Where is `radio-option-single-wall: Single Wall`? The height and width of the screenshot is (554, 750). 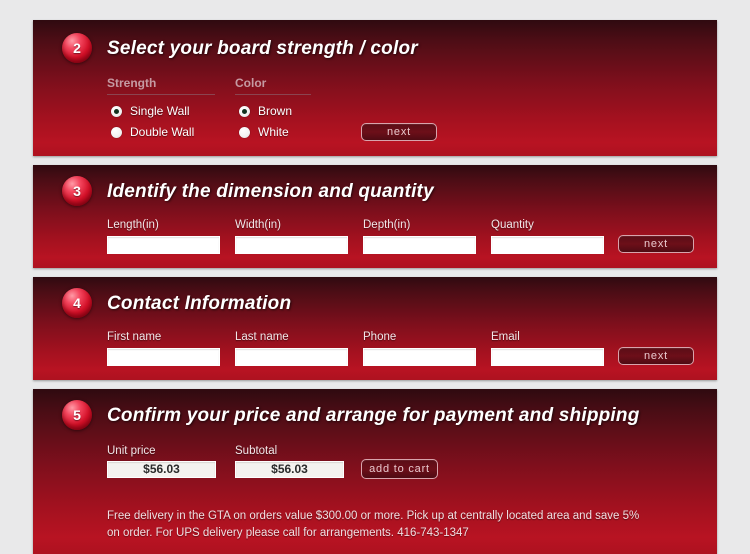 radio-option-single-wall: Single Wall is located at coordinates (150, 111).